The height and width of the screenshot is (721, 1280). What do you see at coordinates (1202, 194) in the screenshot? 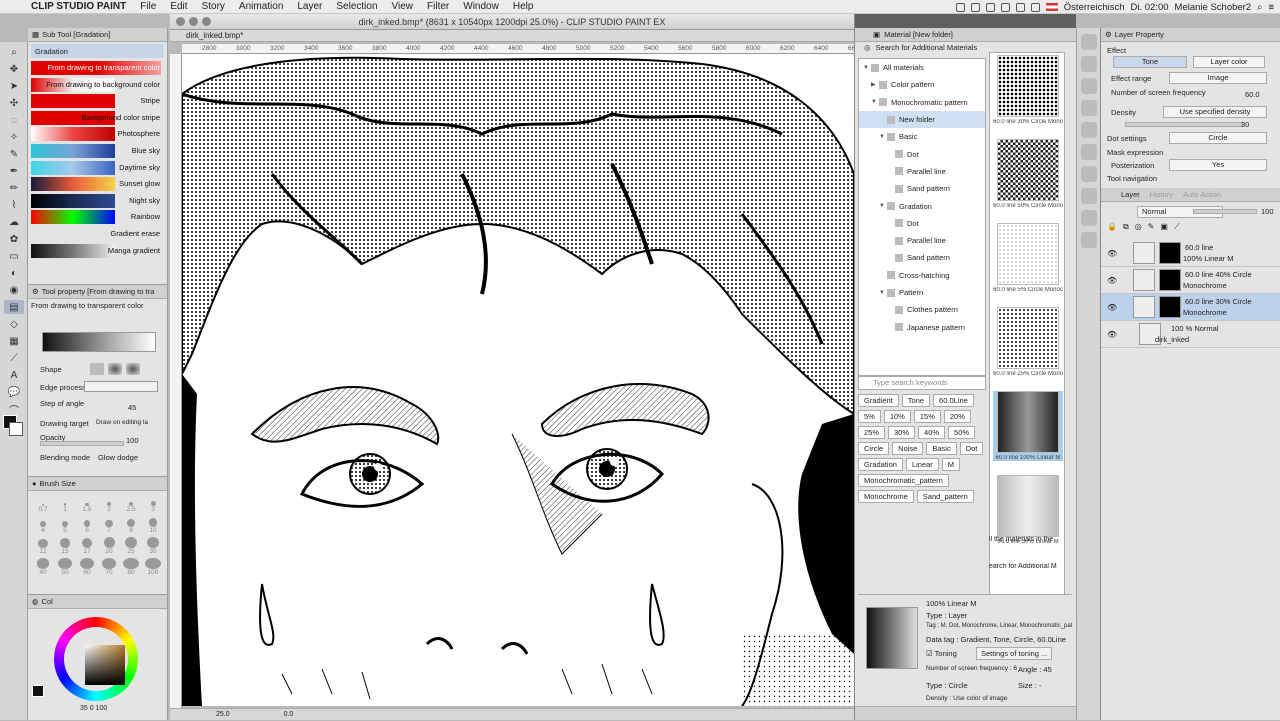
I see `tab-auto-action: Auto Action` at bounding box center [1202, 194].